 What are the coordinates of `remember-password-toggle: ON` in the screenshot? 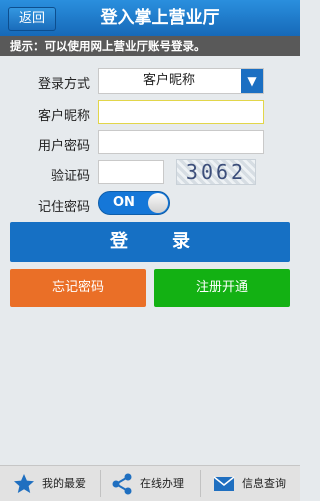 It's located at (134, 203).